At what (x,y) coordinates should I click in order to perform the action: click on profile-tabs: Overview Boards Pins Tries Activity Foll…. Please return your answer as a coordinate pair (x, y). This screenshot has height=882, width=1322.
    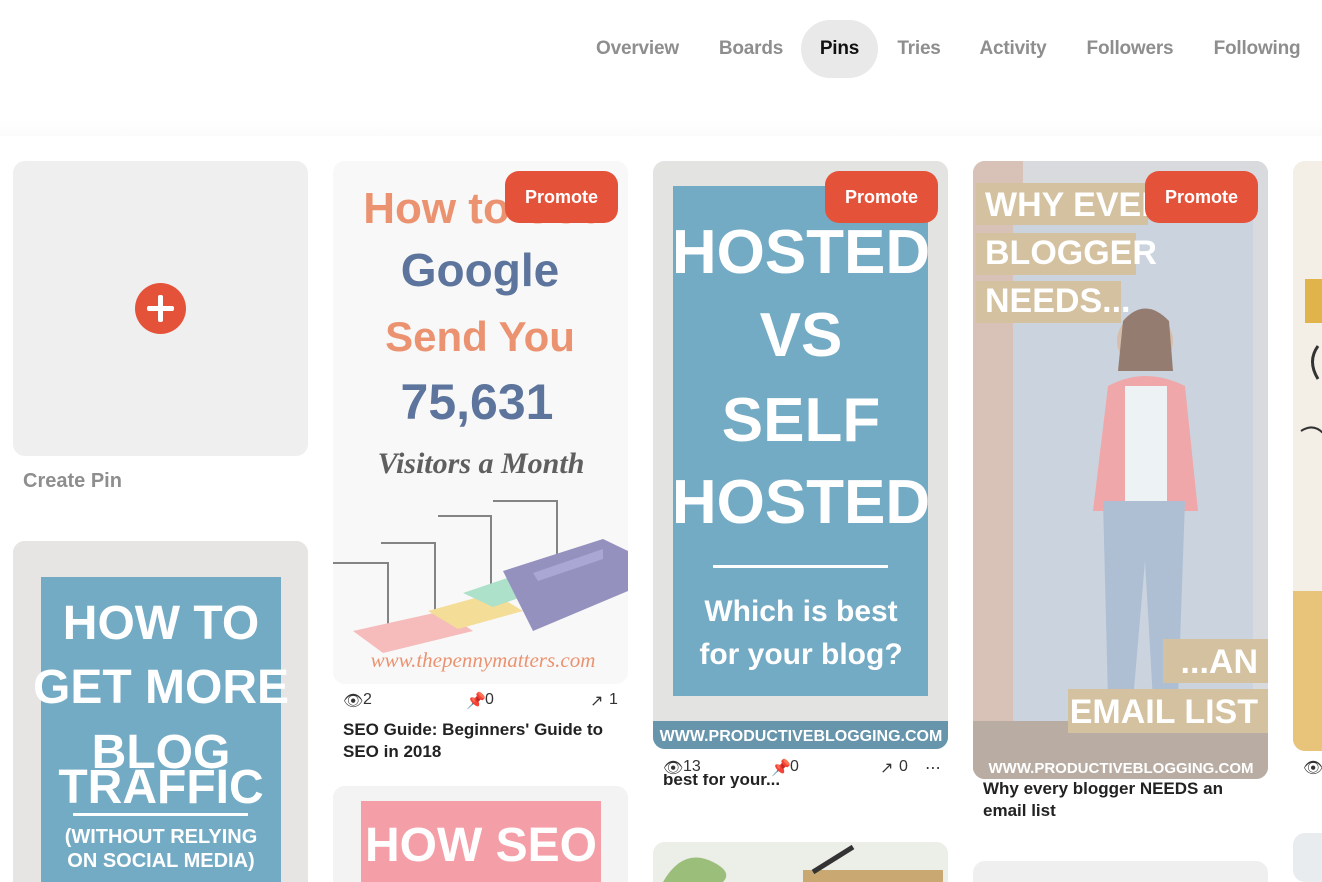
    Looking at the image, I should click on (661, 49).